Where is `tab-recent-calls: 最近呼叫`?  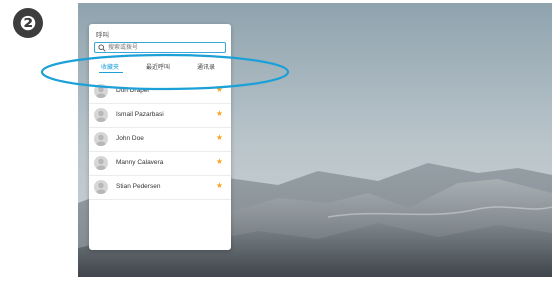
tab-recent-calls: 最近呼叫 is located at coordinates (158, 66).